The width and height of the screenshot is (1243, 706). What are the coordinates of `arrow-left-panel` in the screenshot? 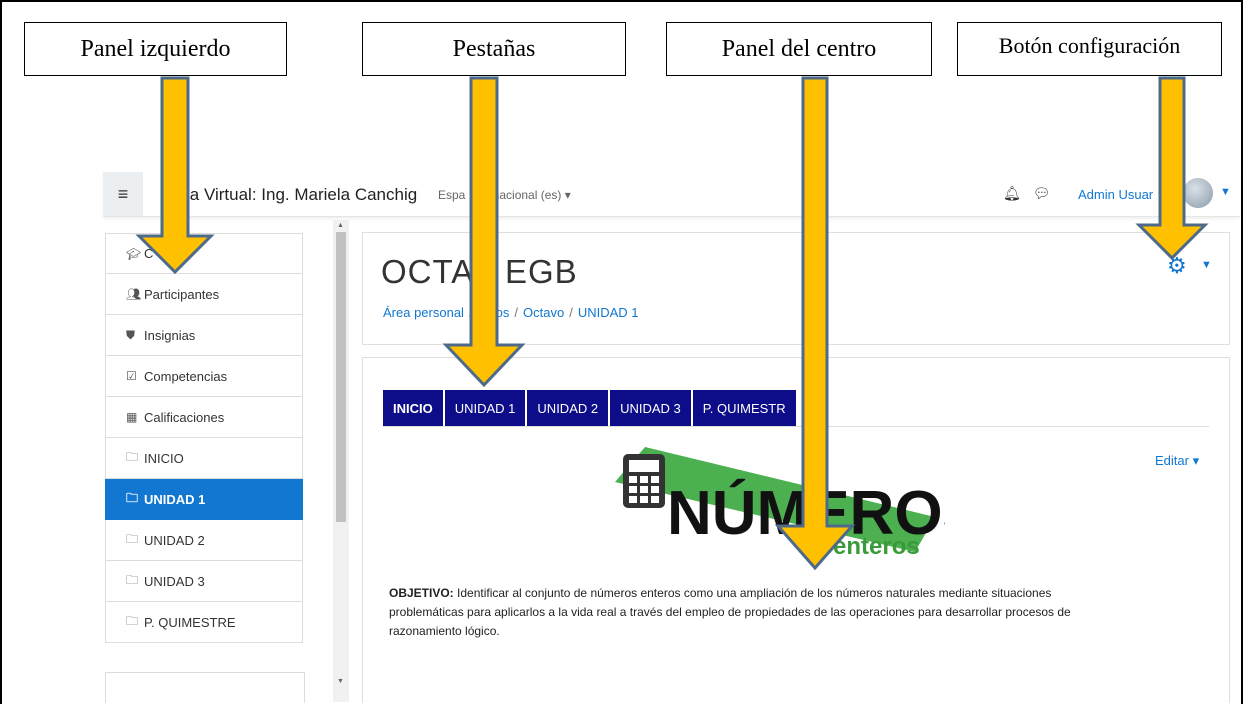 It's located at (175, 175).